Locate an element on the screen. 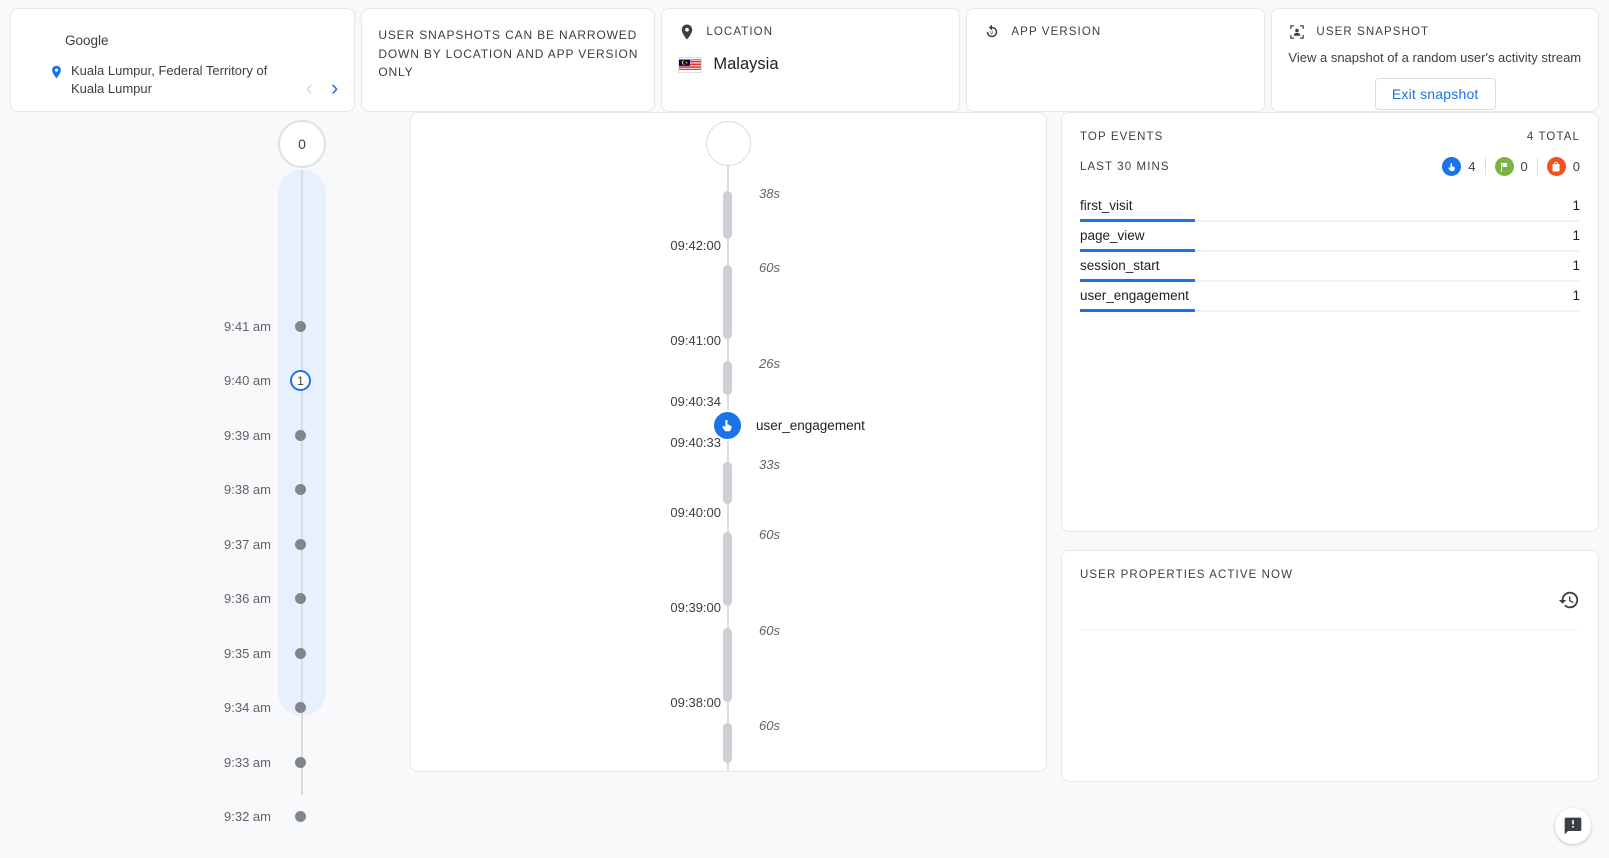  next-arrow-icon: › is located at coordinates (334, 88).